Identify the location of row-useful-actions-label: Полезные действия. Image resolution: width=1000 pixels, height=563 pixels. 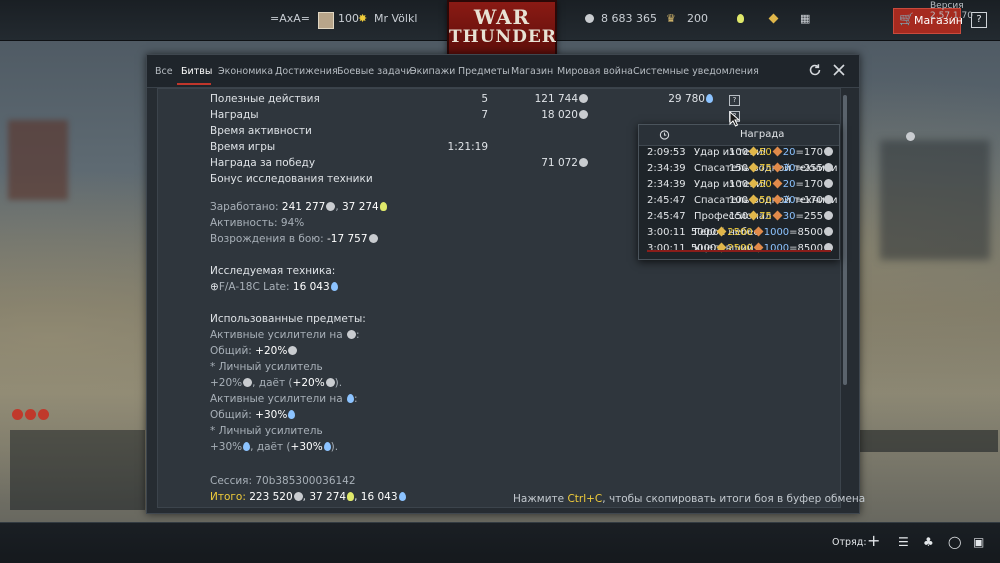
(265, 99).